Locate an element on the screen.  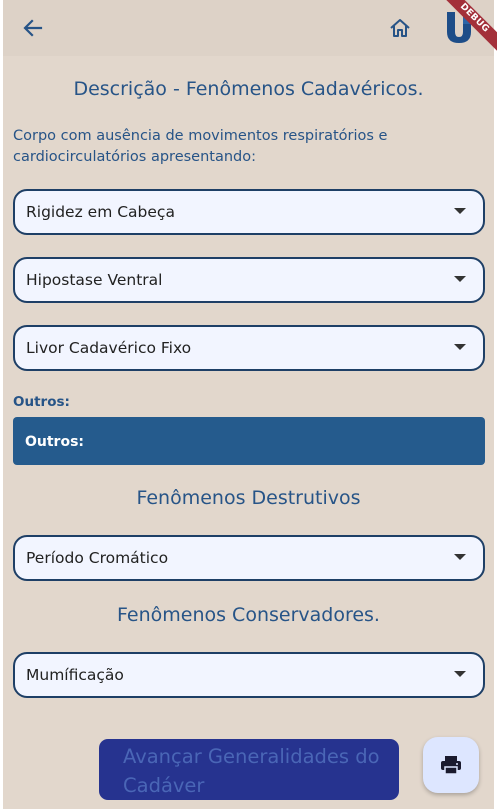
printer-icon is located at coordinates (451, 765).